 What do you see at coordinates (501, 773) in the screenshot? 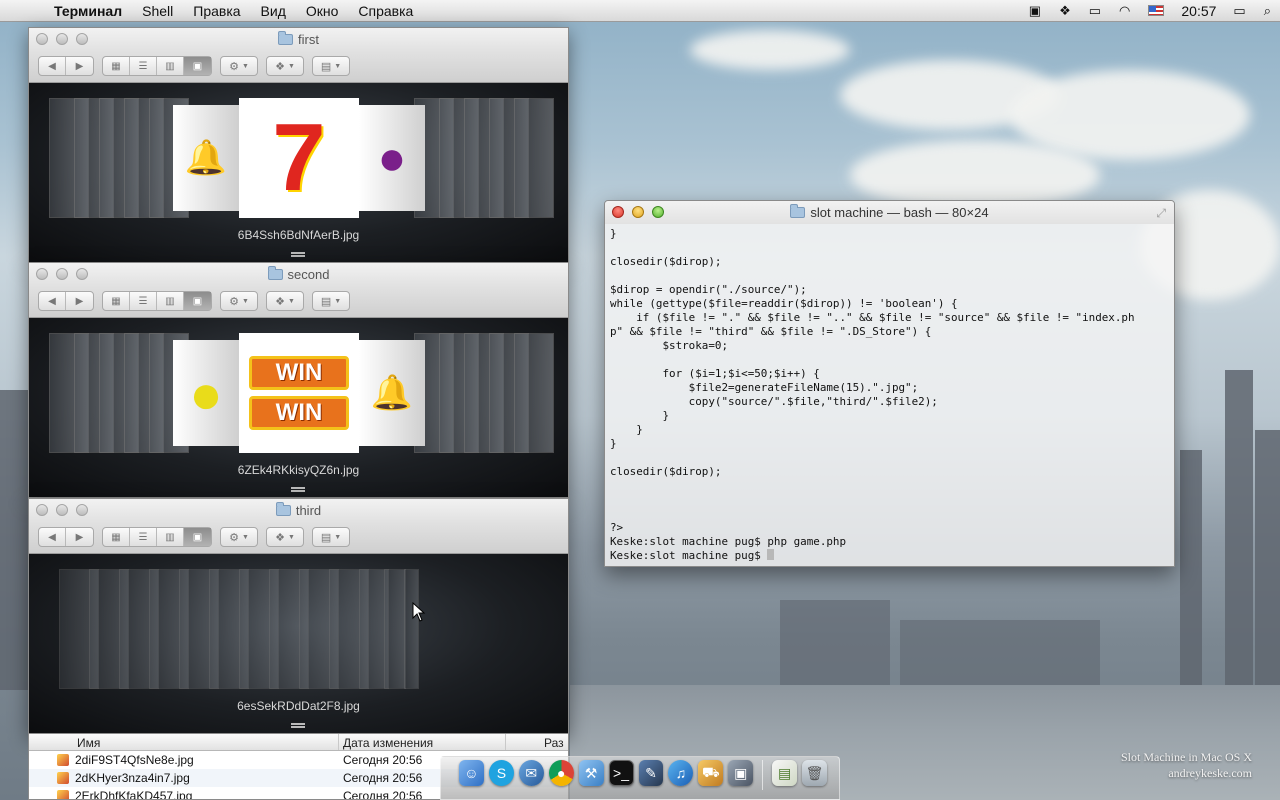
I see `skype-icon: S` at bounding box center [501, 773].